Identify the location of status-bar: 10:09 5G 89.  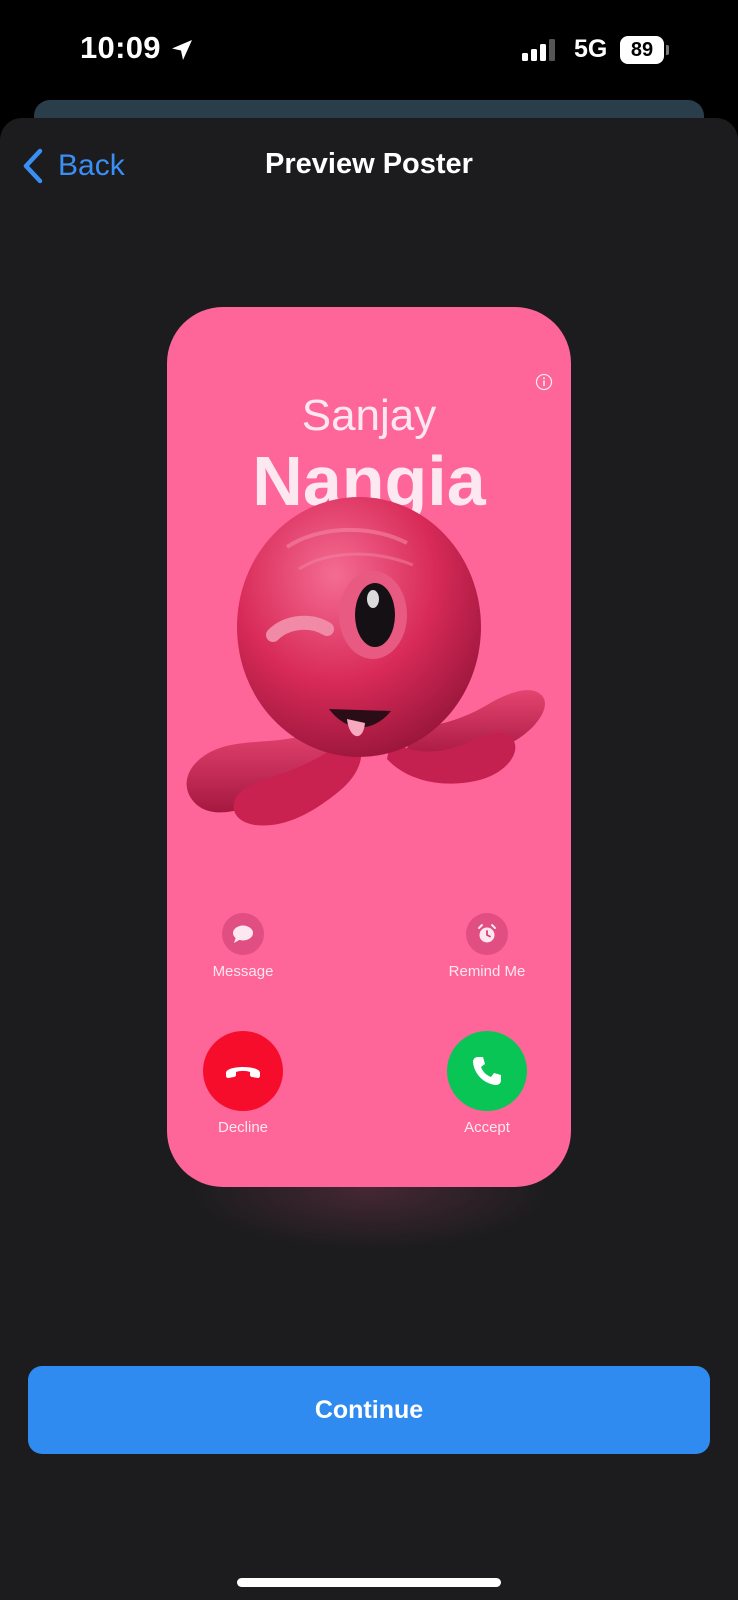
(369, 50).